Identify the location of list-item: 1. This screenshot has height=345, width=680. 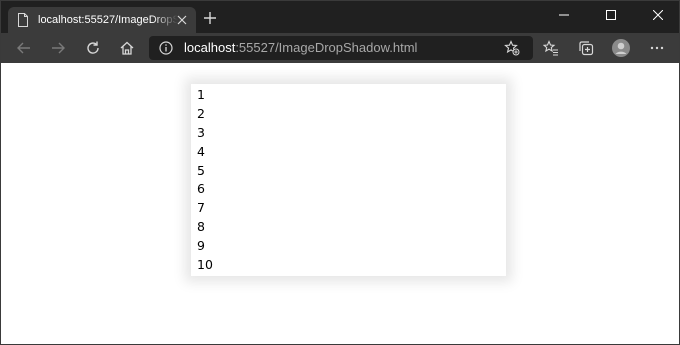
(201, 94).